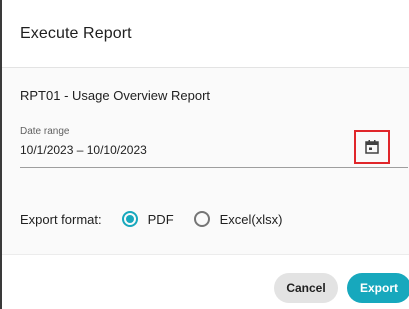 The height and width of the screenshot is (309, 409). I want to click on radio-pdf-label: PDF, so click(160, 219).